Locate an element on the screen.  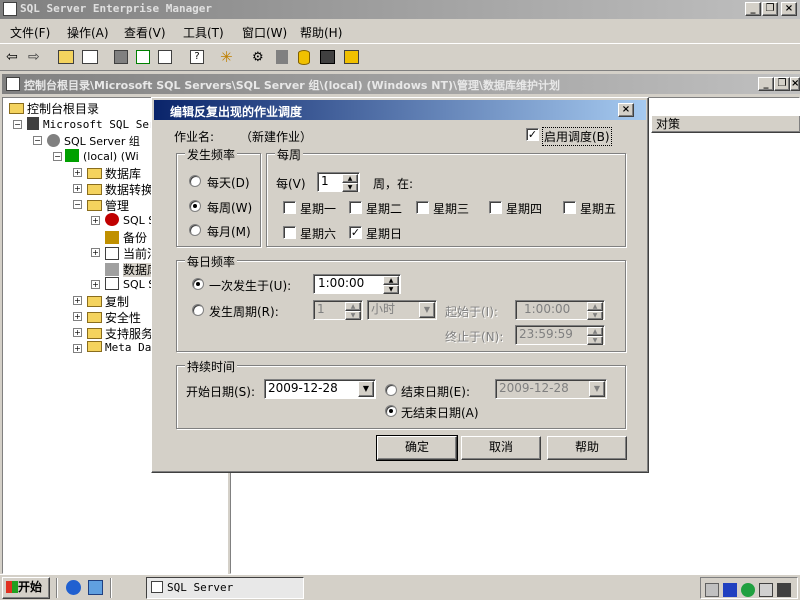
tree-item-replication: 复制 is located at coordinates (108, 301).